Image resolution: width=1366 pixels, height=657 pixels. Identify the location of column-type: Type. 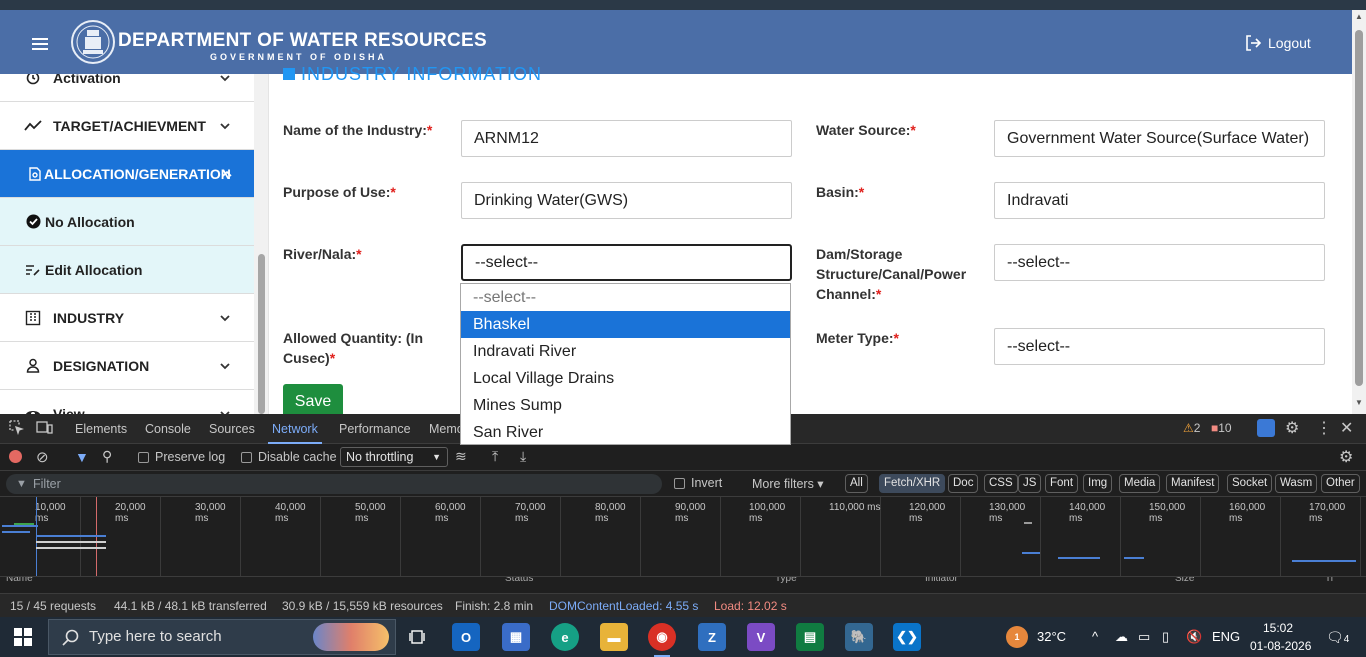
(786, 580).